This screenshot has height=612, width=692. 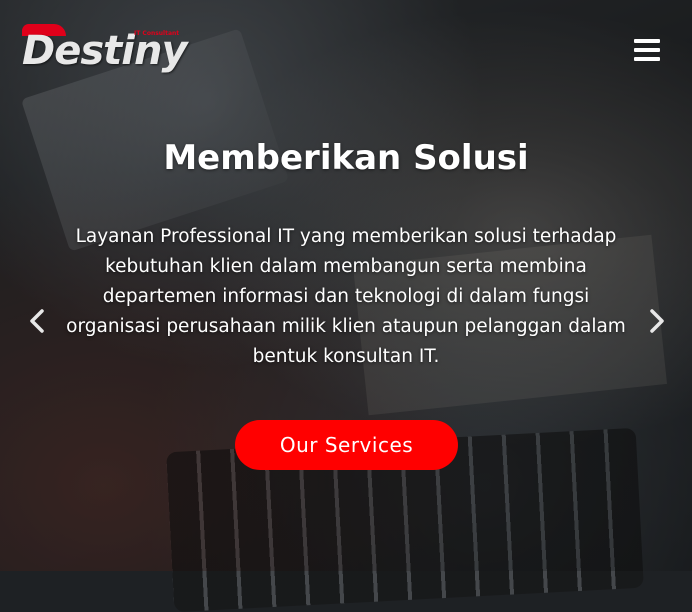 I want to click on our-services-button: Our Services, so click(x=346, y=445).